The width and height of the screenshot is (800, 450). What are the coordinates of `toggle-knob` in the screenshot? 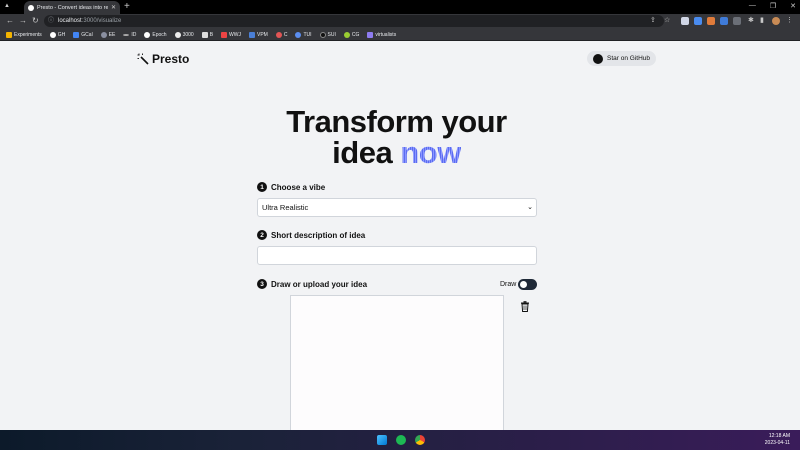 It's located at (523, 284).